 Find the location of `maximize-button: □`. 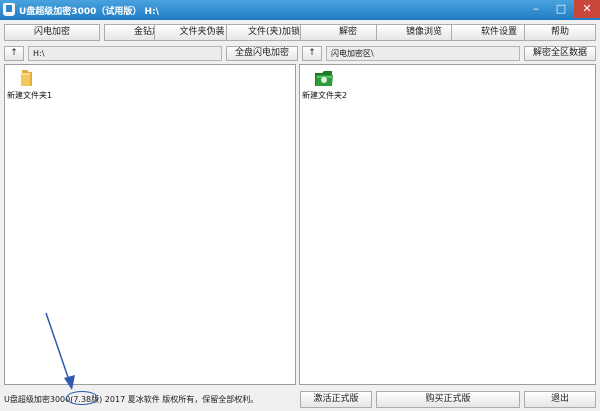

maximize-button: □ is located at coordinates (561, 9).